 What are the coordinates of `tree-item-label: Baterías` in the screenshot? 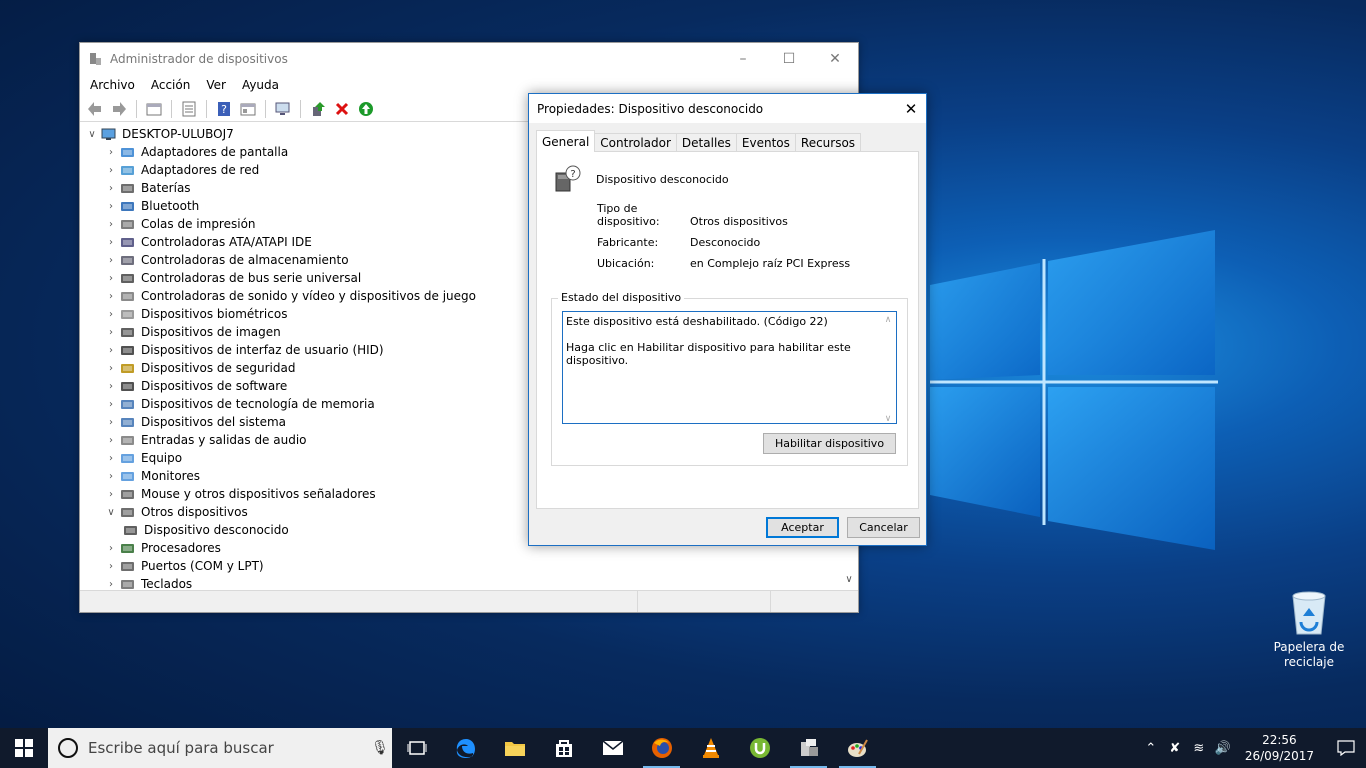 It's located at (166, 188).